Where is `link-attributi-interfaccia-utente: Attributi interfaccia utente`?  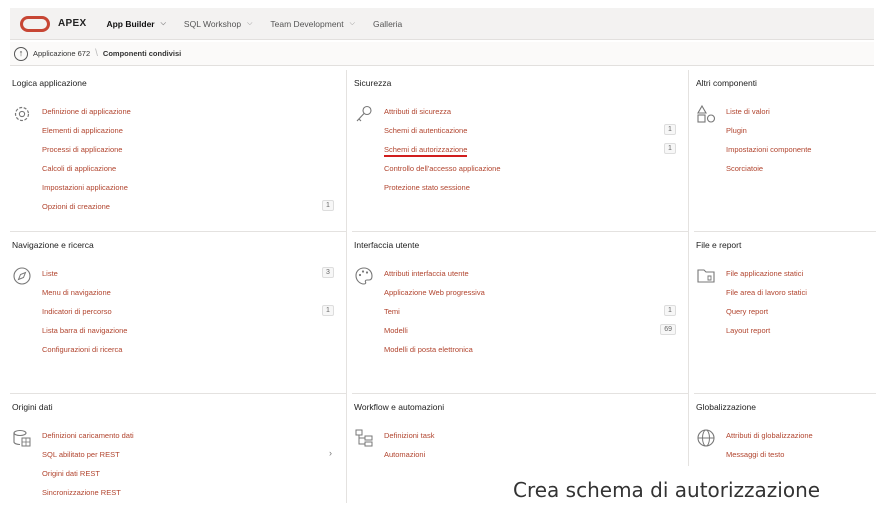 link-attributi-interfaccia-utente: Attributi interfaccia utente is located at coordinates (530, 278).